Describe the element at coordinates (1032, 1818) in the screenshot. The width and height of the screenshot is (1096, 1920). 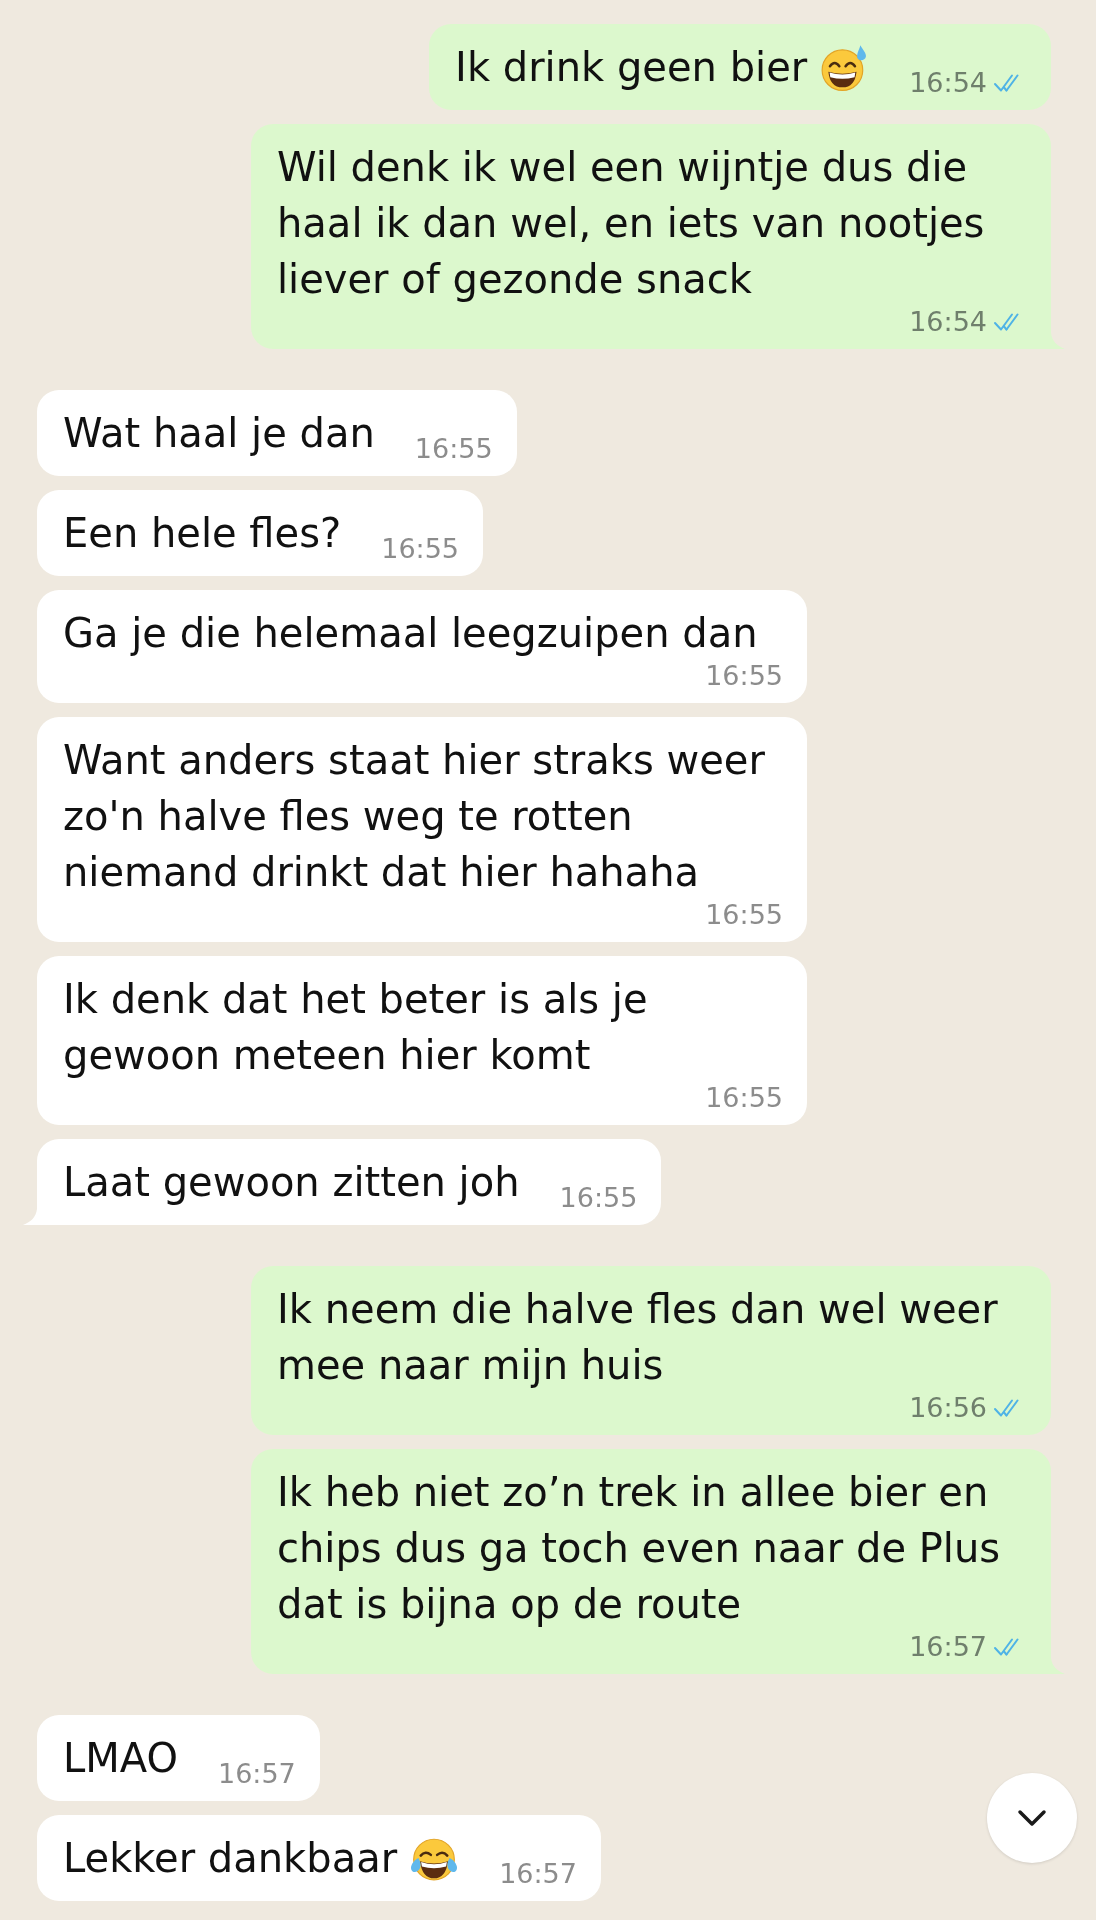
I see `chevron-down-icon` at that location.